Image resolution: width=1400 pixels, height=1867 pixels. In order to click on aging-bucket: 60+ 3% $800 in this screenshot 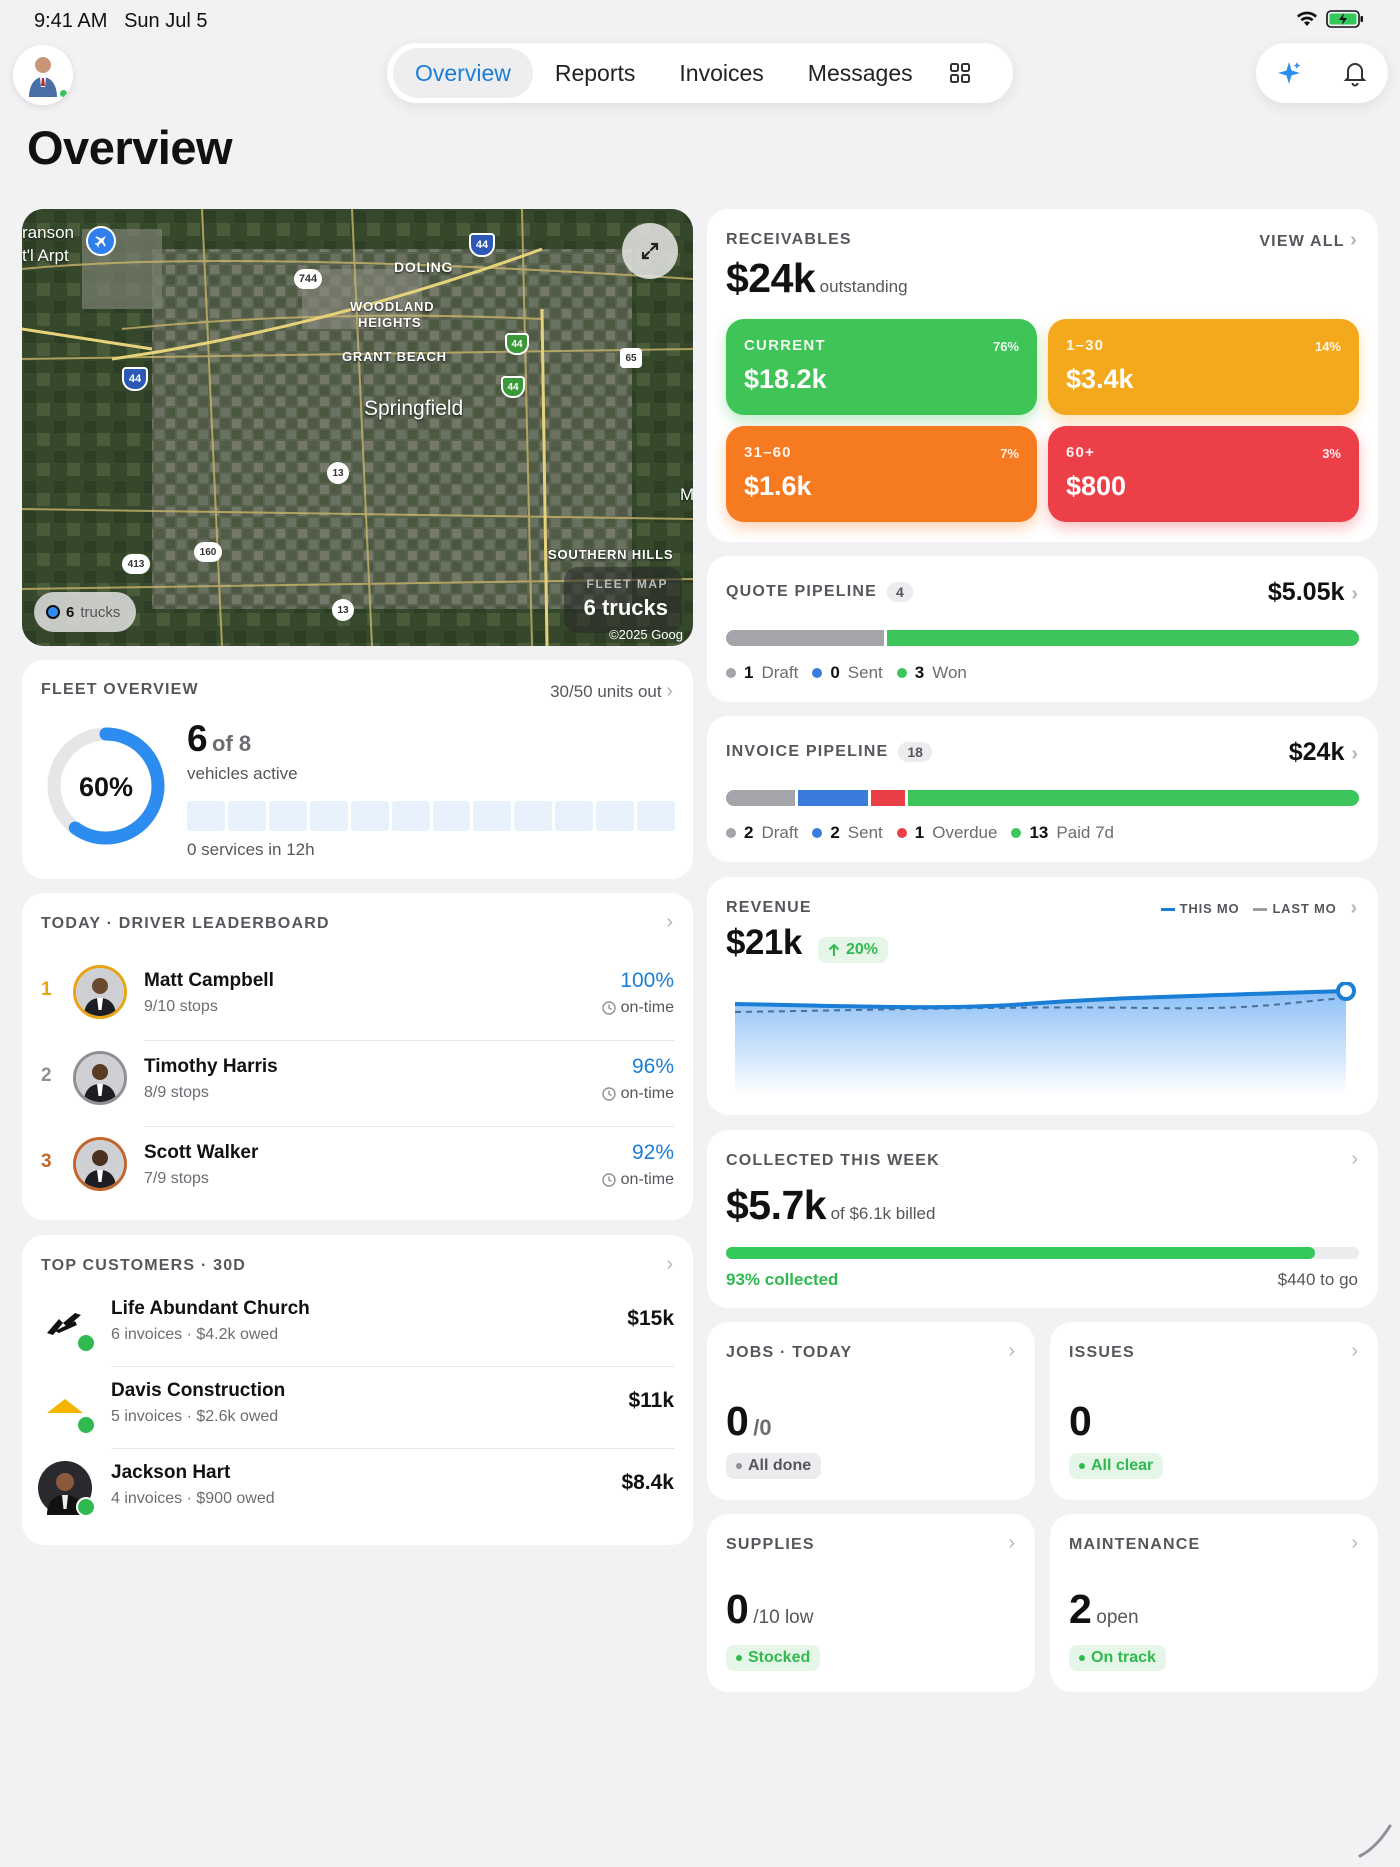, I will do `click(1203, 474)`.